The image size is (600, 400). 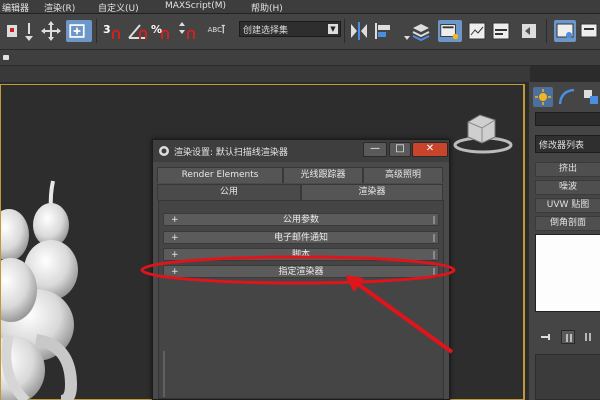 What do you see at coordinates (590, 97) in the screenshot?
I see `hierarchy-icon` at bounding box center [590, 97].